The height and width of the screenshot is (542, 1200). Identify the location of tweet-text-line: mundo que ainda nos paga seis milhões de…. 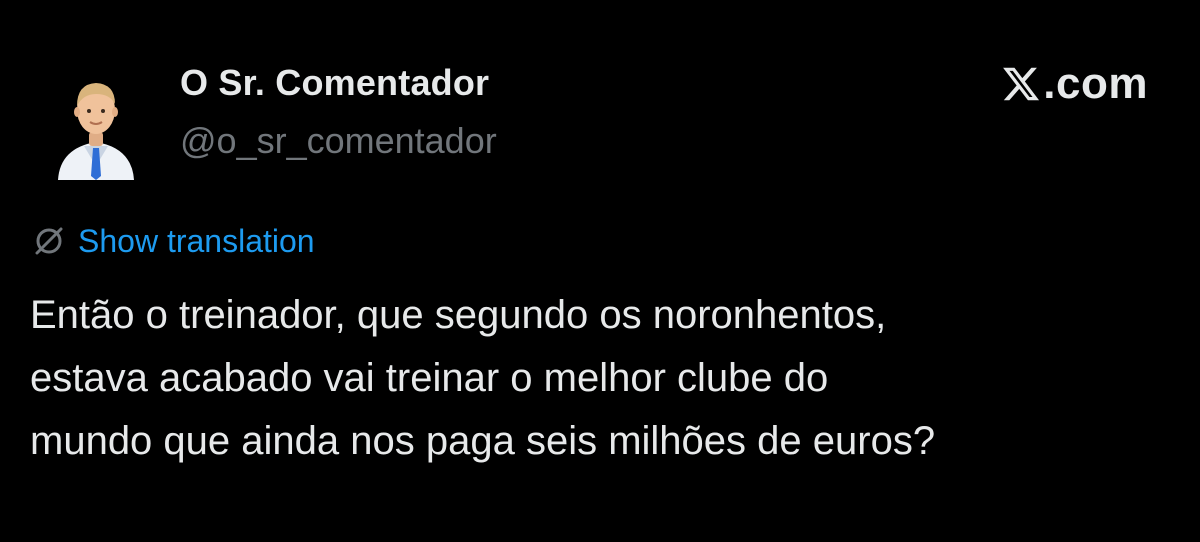
(483, 441).